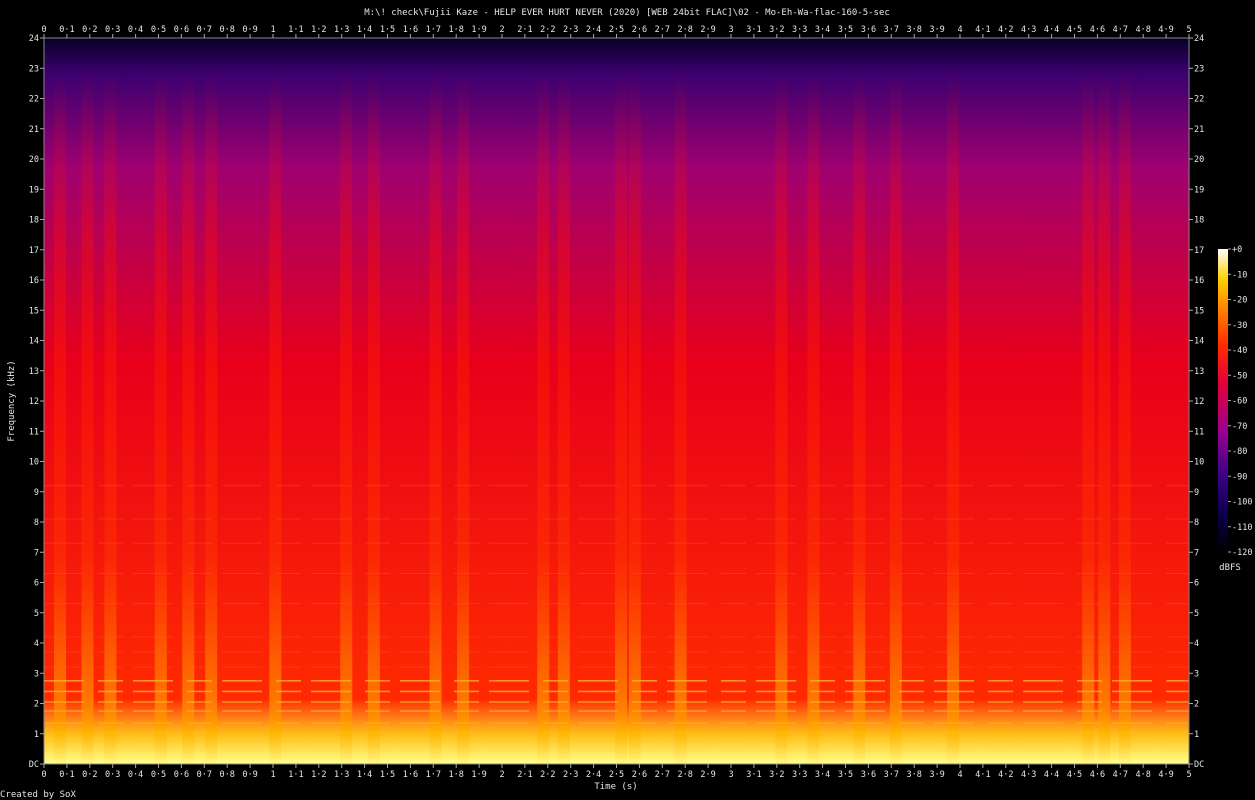  What do you see at coordinates (1199, 372) in the screenshot?
I see `y-tick-right-label-13: 13` at bounding box center [1199, 372].